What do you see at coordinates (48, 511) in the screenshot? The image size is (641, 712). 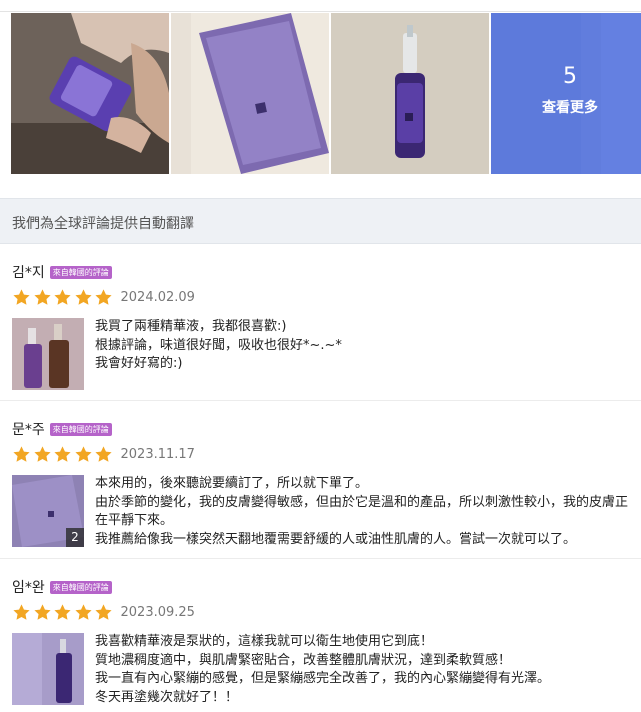 I see `review-photo-thumbnail: 2` at bounding box center [48, 511].